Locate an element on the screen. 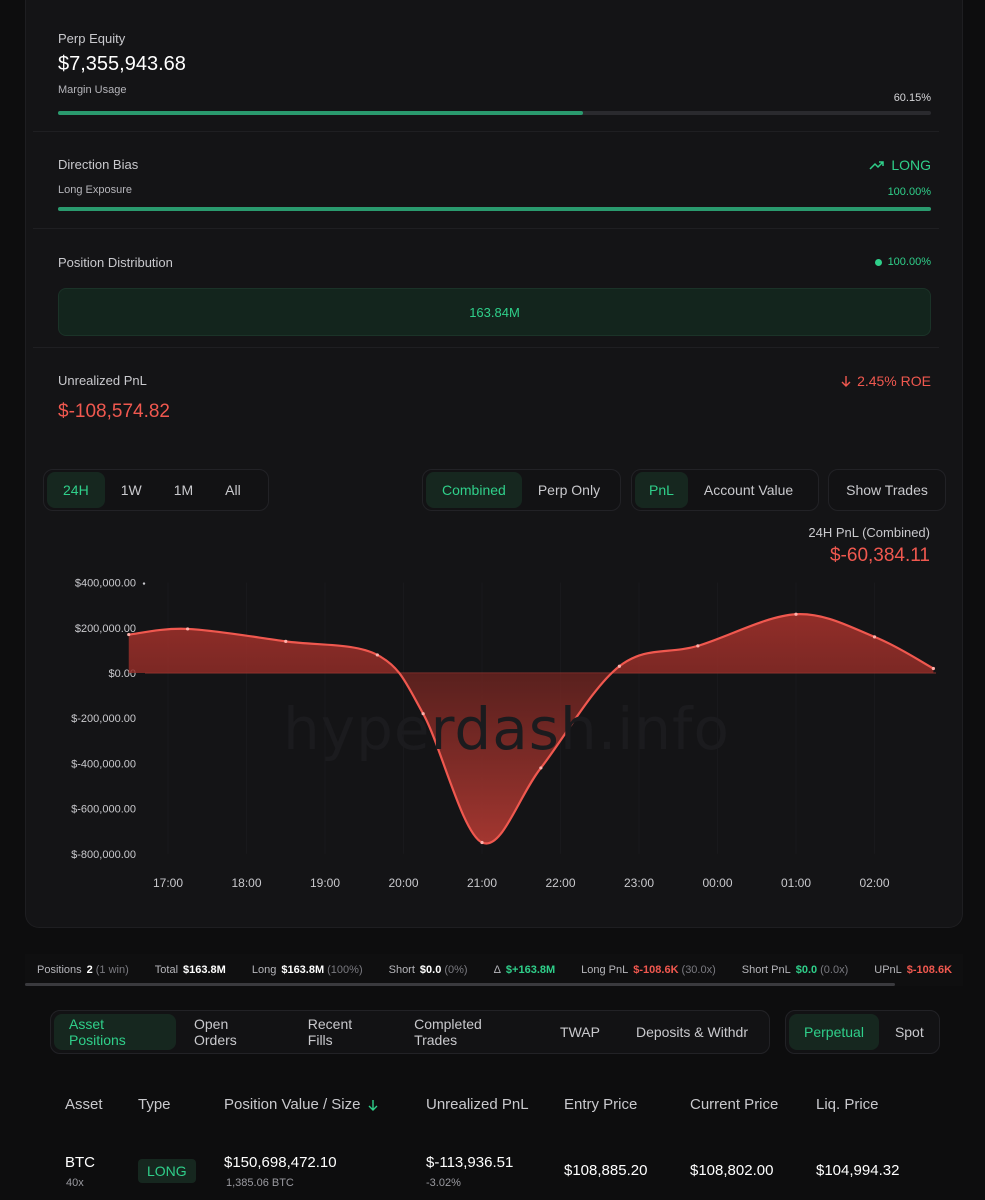  tab-completed-trades: Completed Trades is located at coordinates (469, 1032).